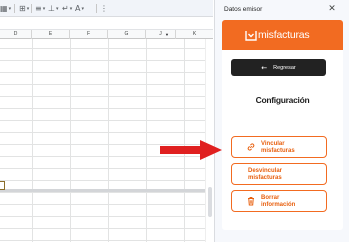 Image resolution: width=349 pixels, height=242 pixels. I want to click on close-icon: ✕, so click(332, 9).